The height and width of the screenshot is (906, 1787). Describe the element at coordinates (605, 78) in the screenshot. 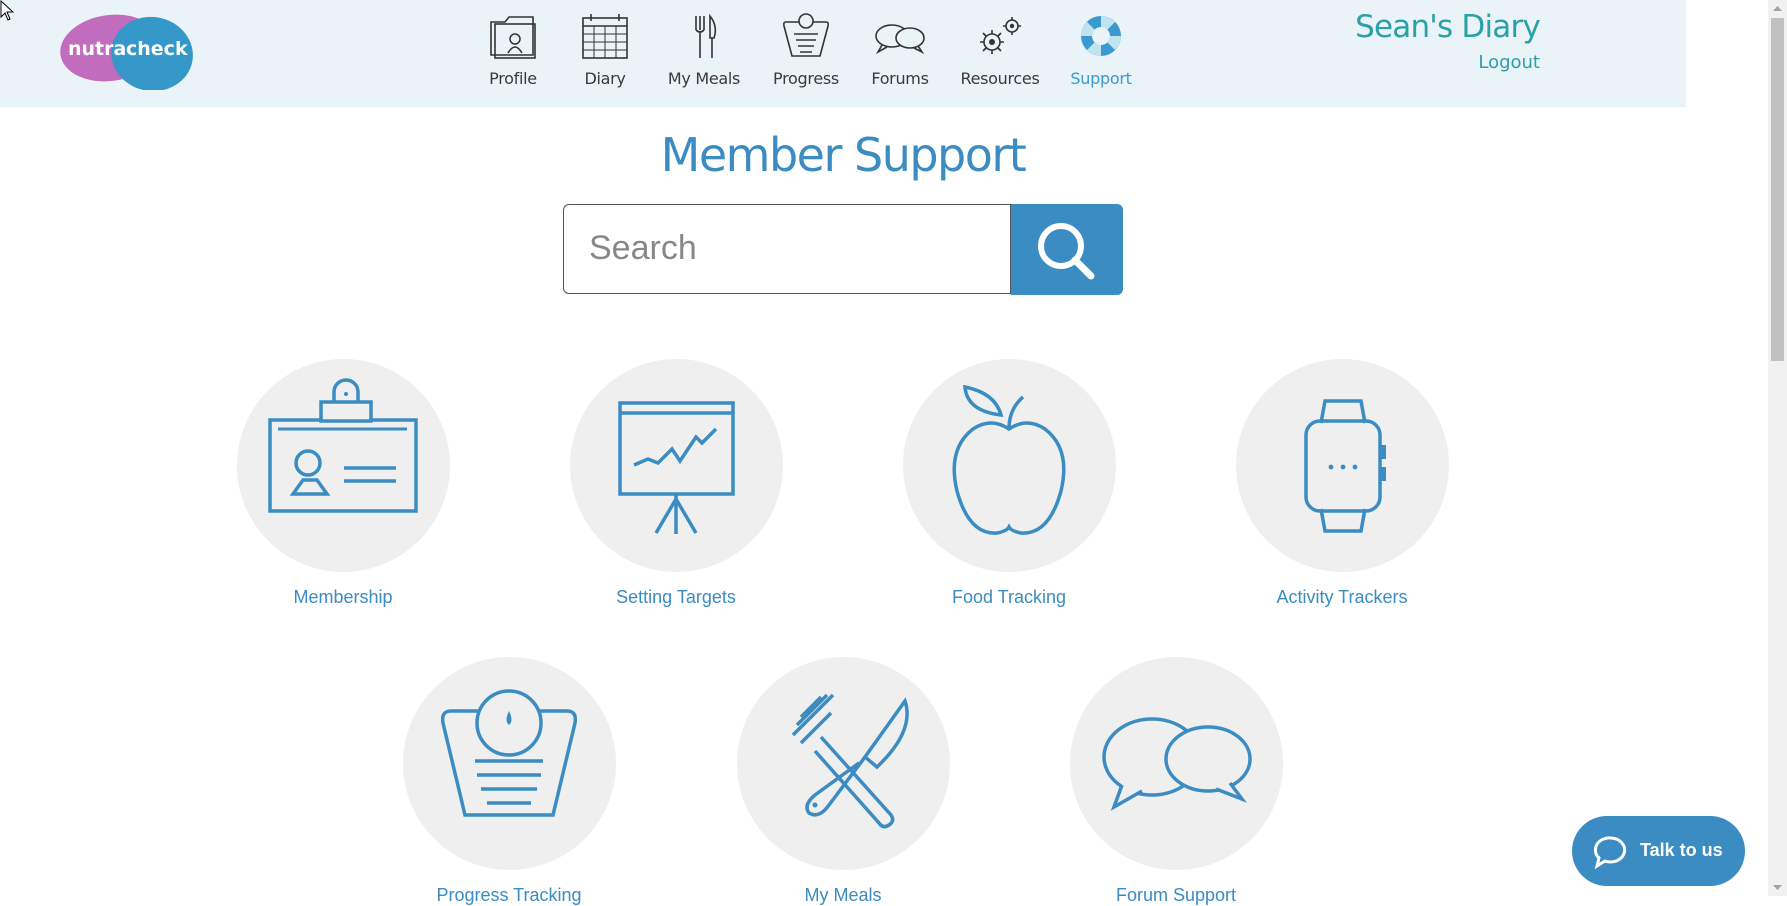

I see `nav-diary-label: Diary` at that location.